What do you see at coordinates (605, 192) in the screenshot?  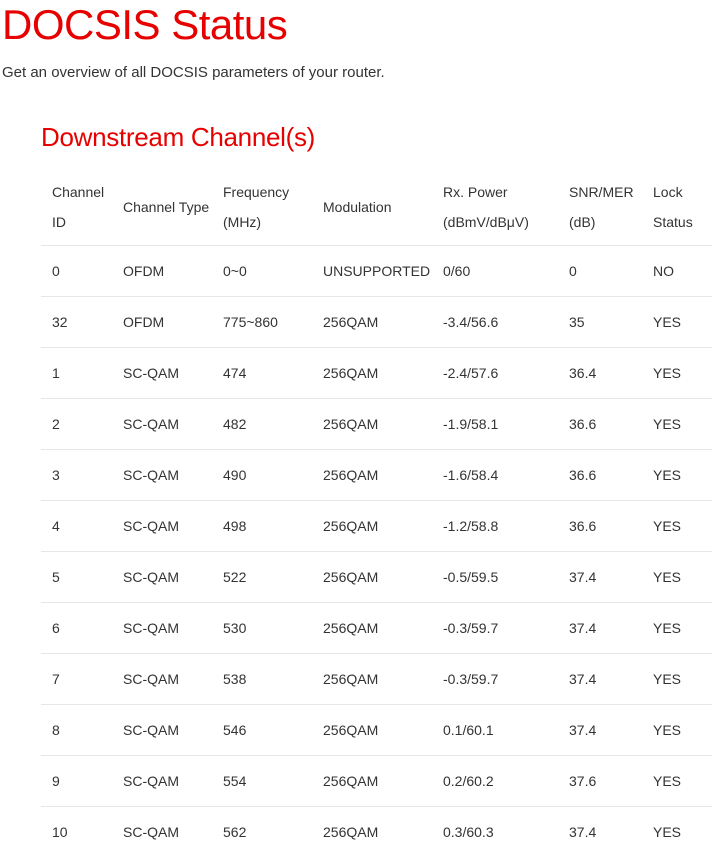 I see `header-line: SNR/MER` at bounding box center [605, 192].